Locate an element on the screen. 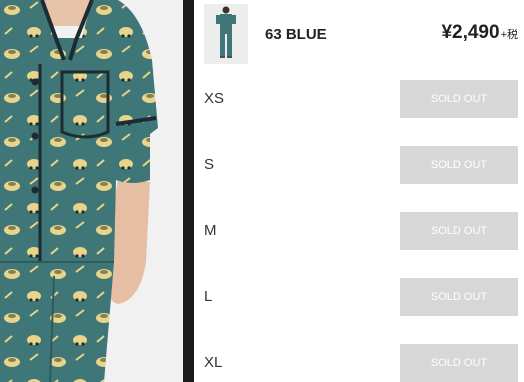  model-thumbnail-illustration is located at coordinates (226, 34).